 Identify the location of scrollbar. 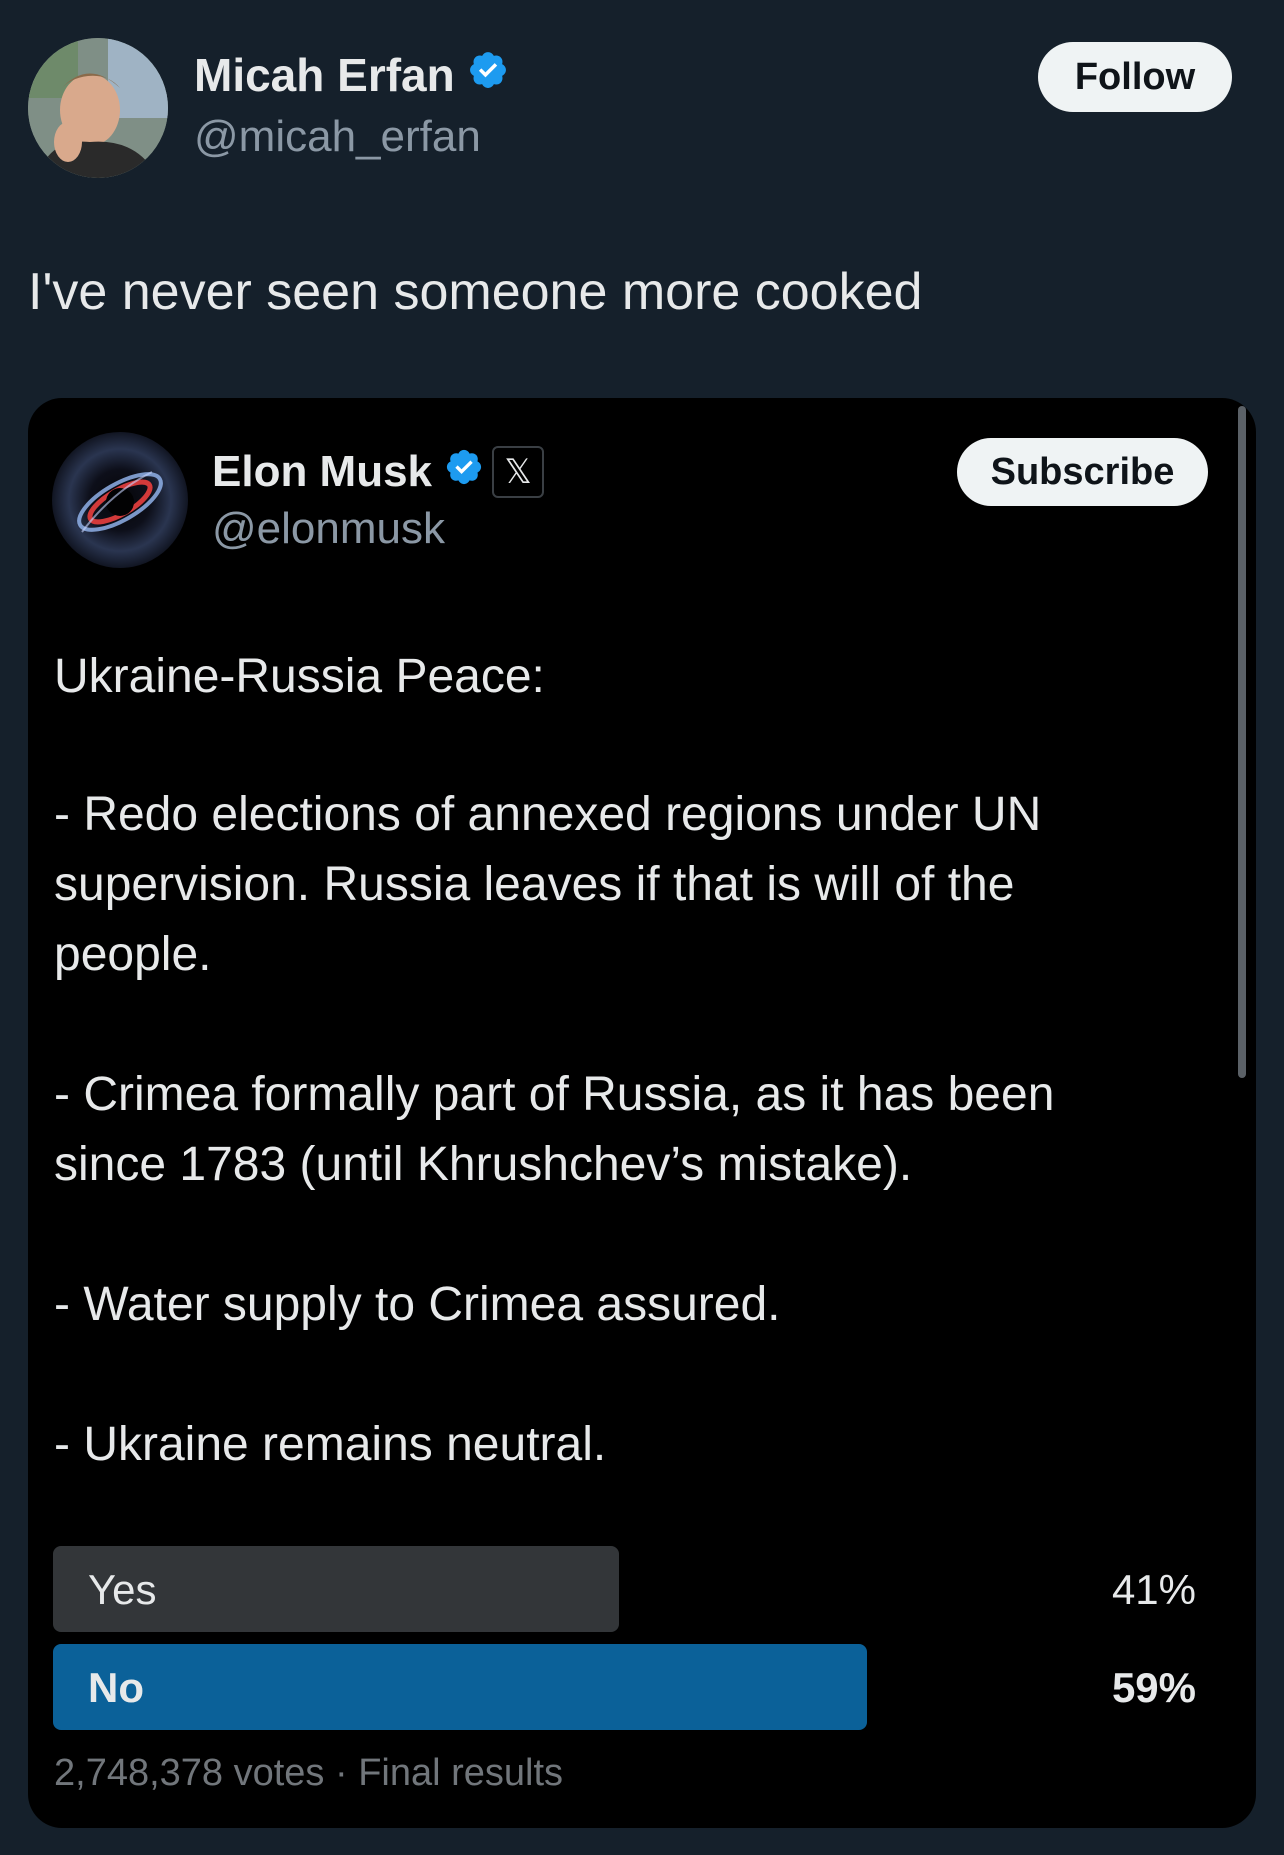
(1242, 742).